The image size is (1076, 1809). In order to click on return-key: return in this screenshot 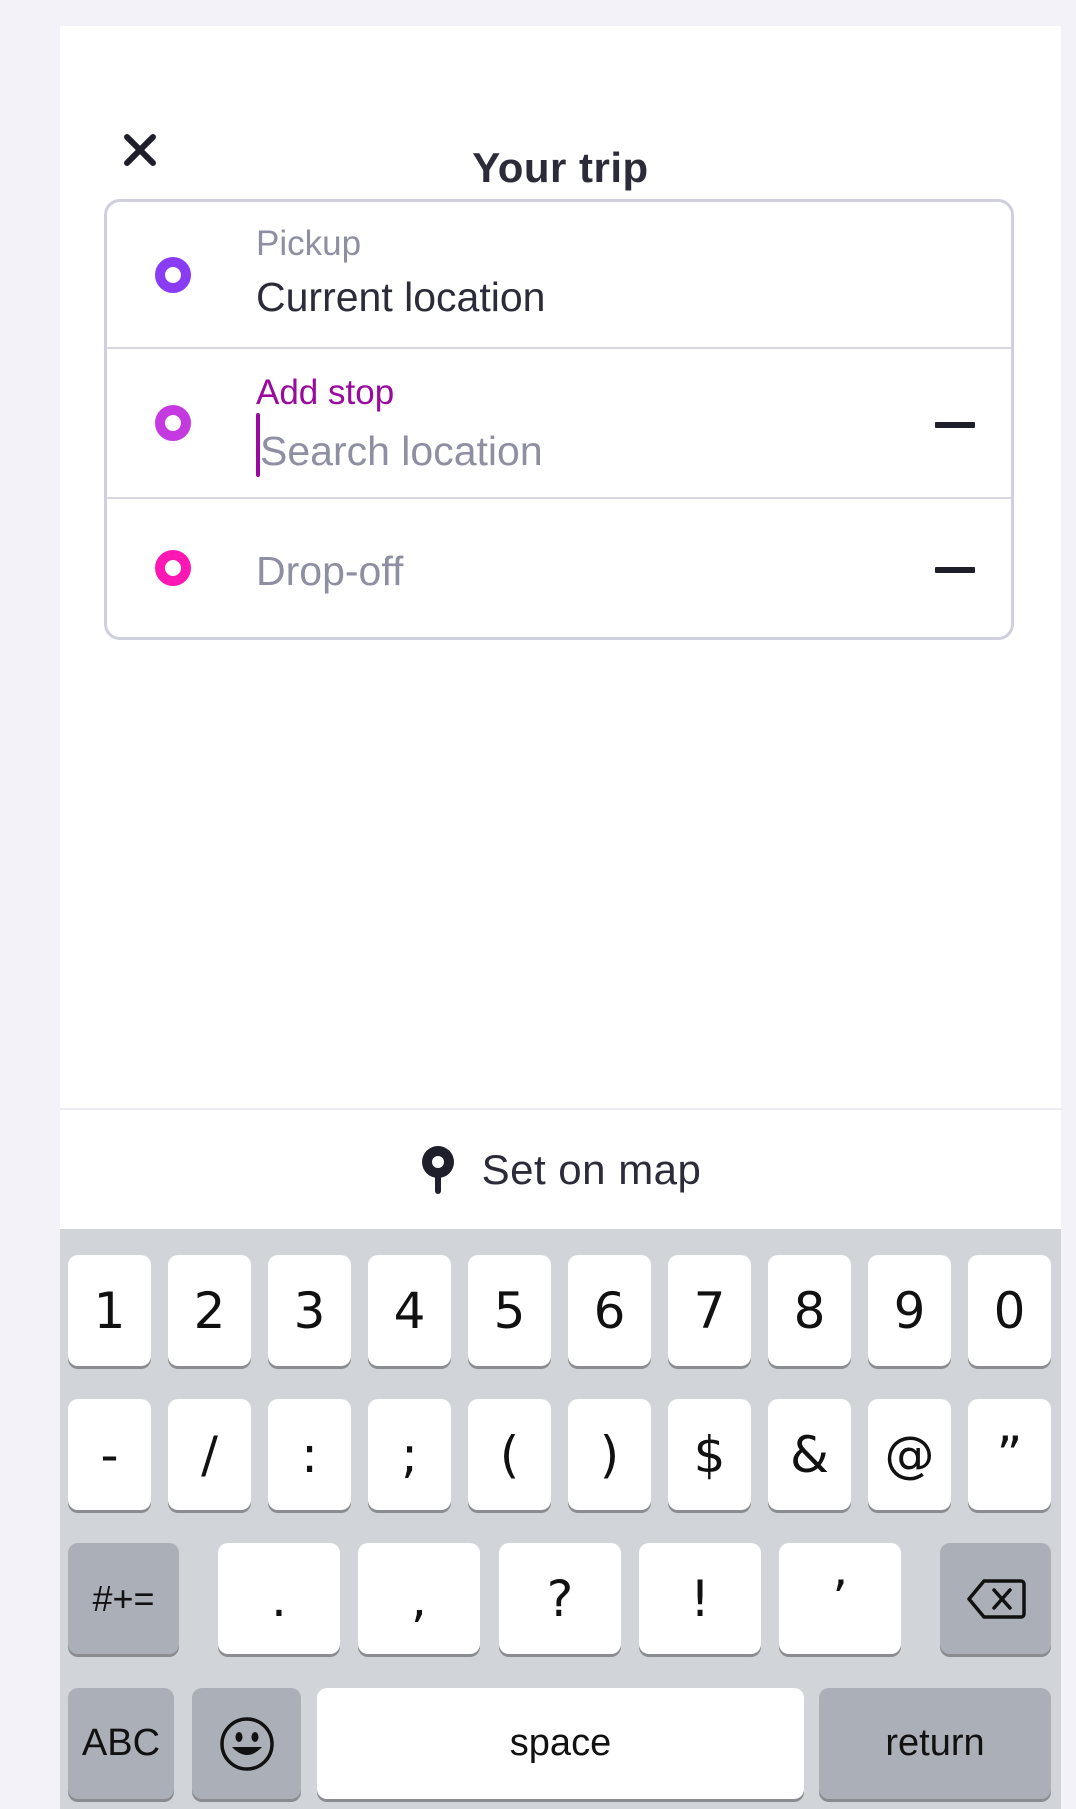, I will do `click(935, 1743)`.